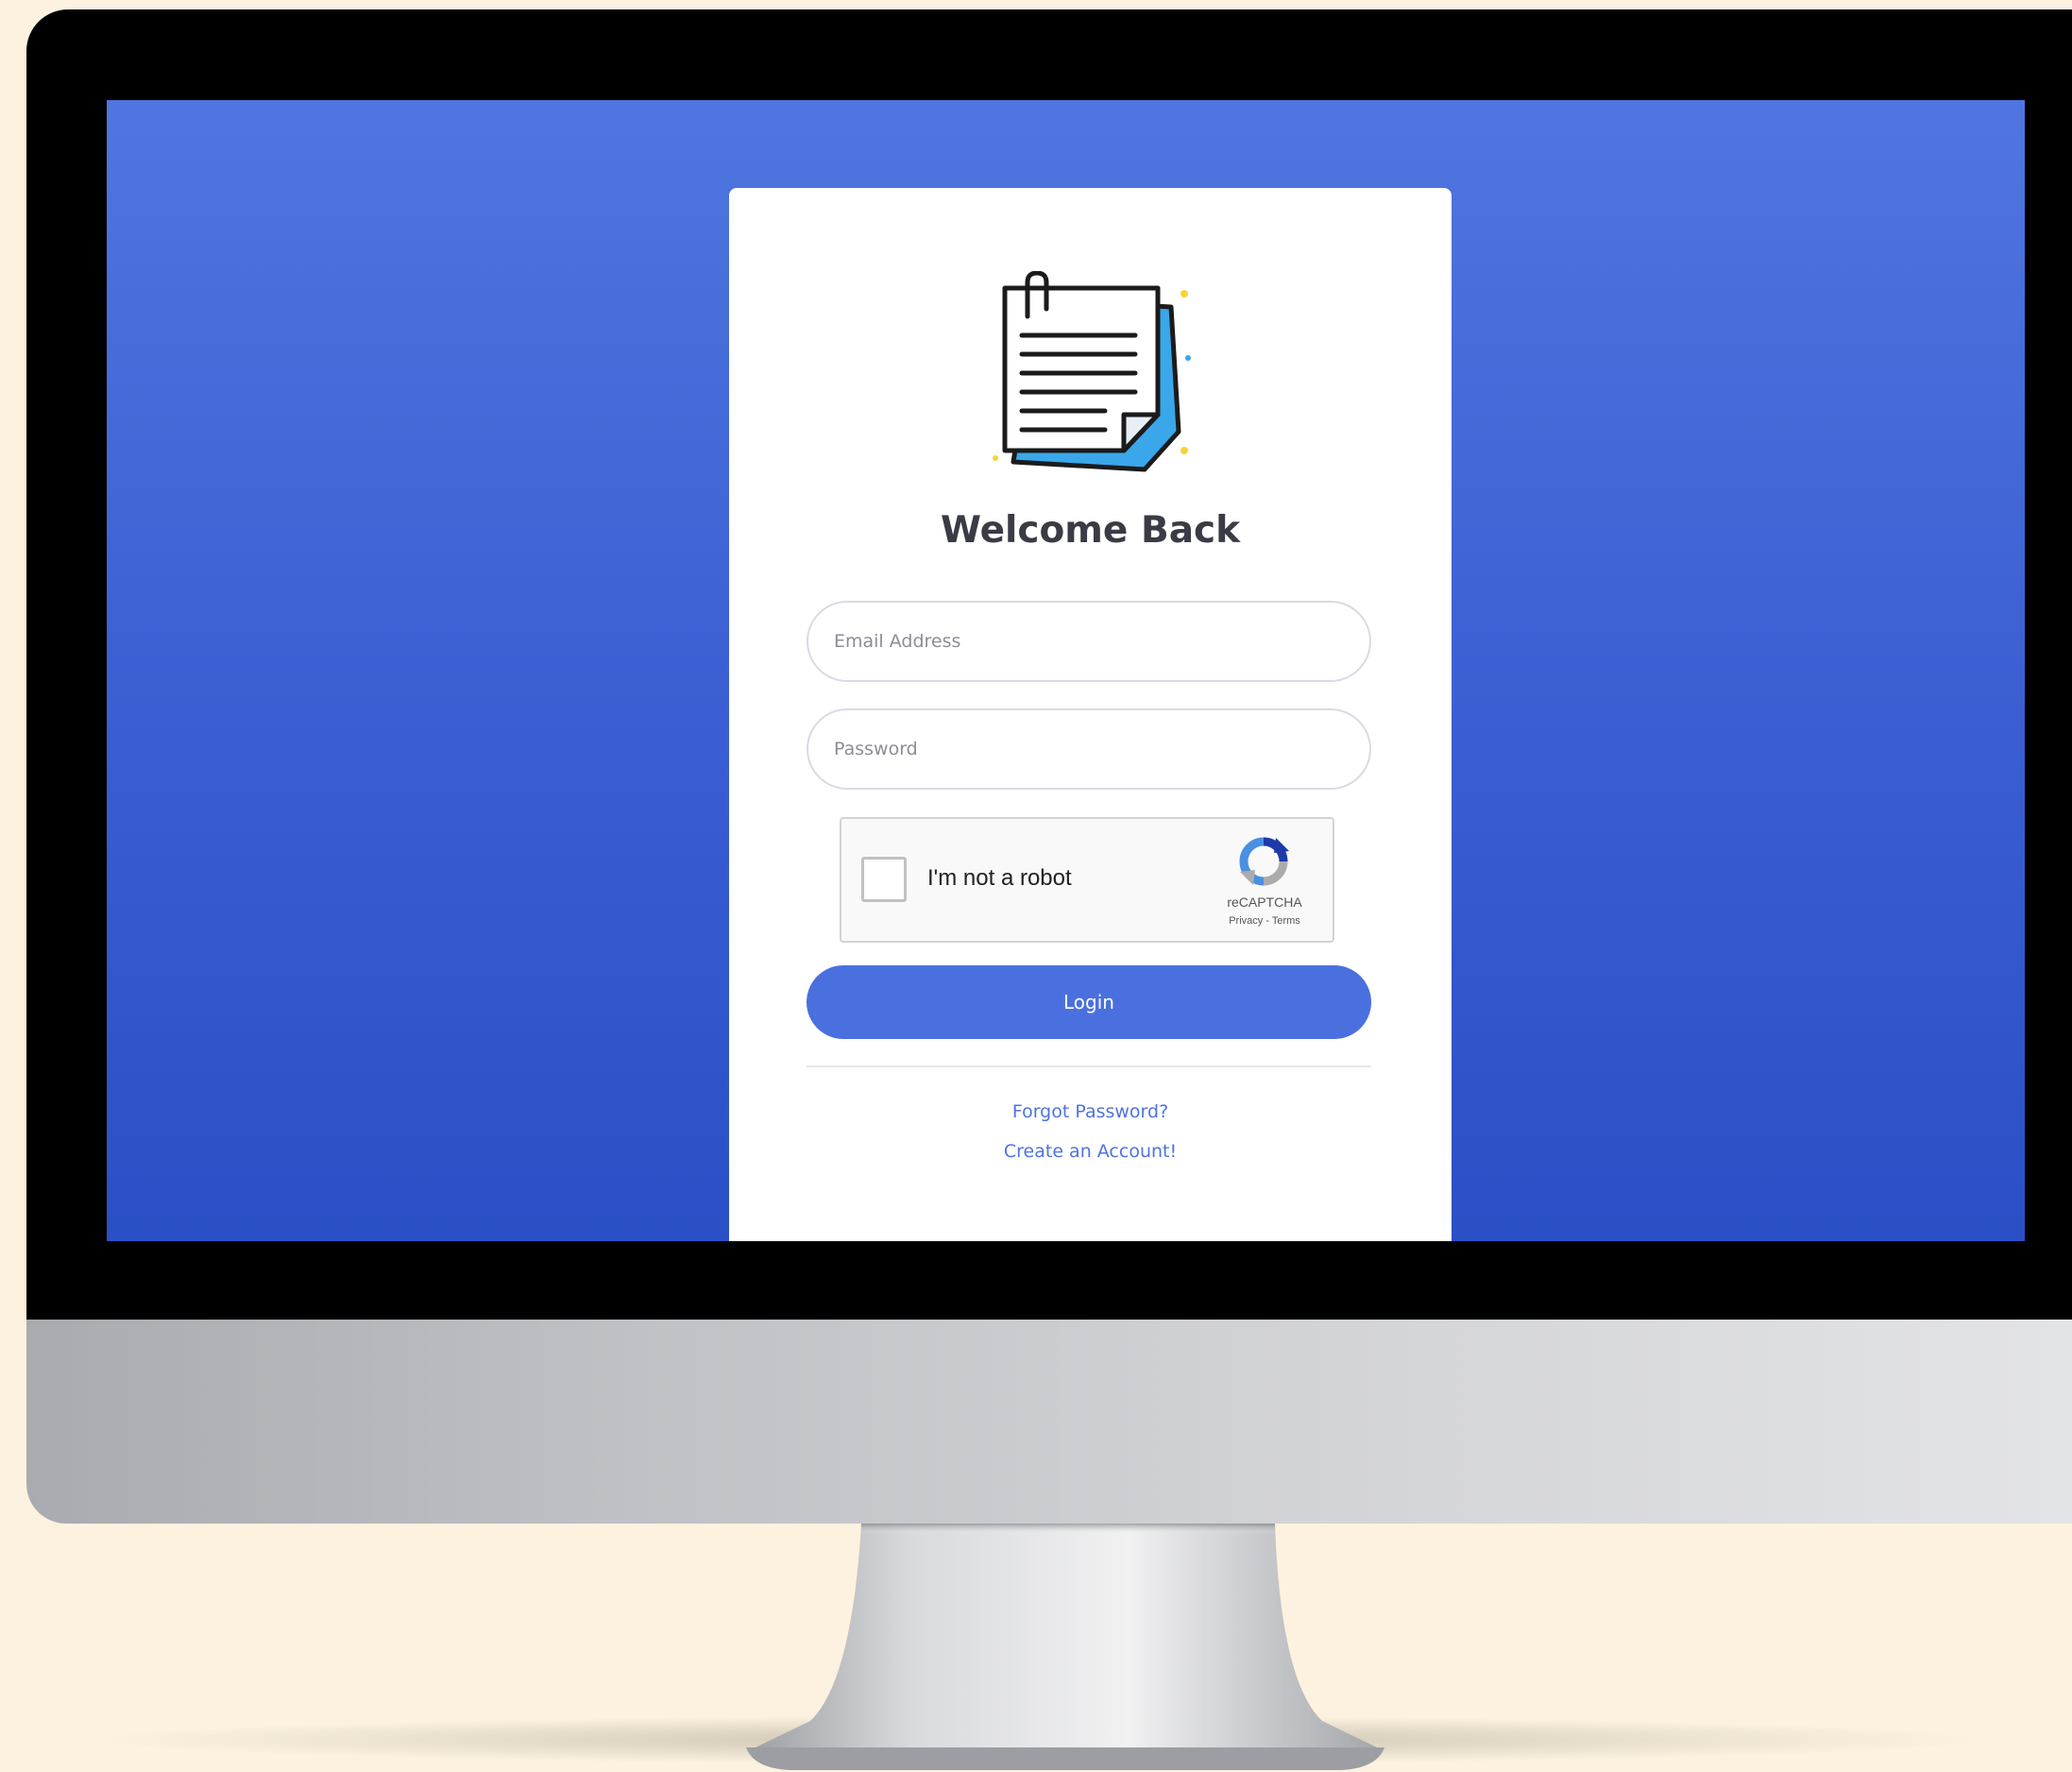  What do you see at coordinates (1091, 1151) in the screenshot?
I see `create-account-link: Create an Account!` at bounding box center [1091, 1151].